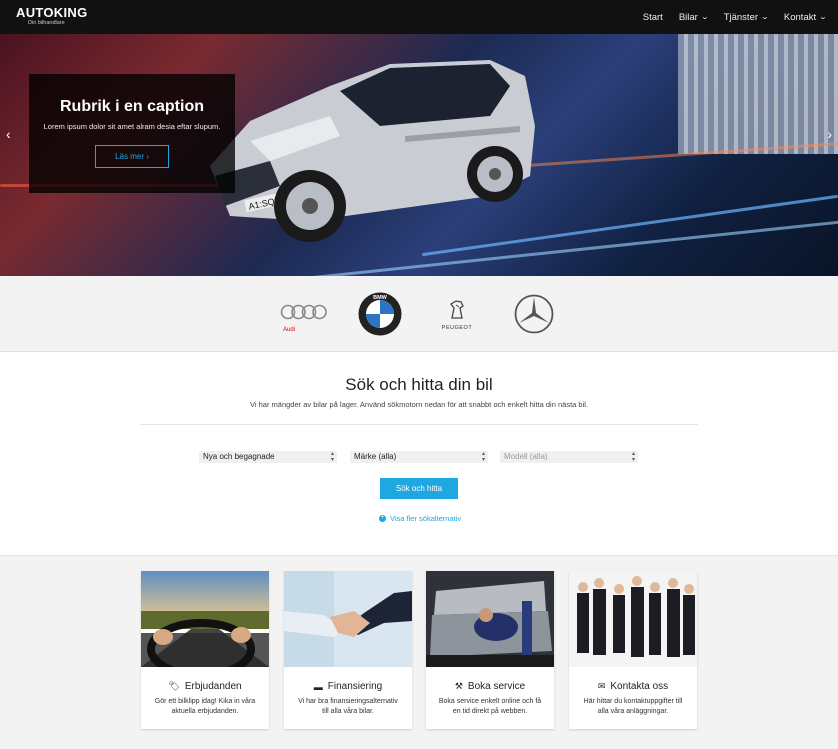 The height and width of the screenshot is (749, 838). I want to click on envelope-icon: ✉, so click(601, 686).